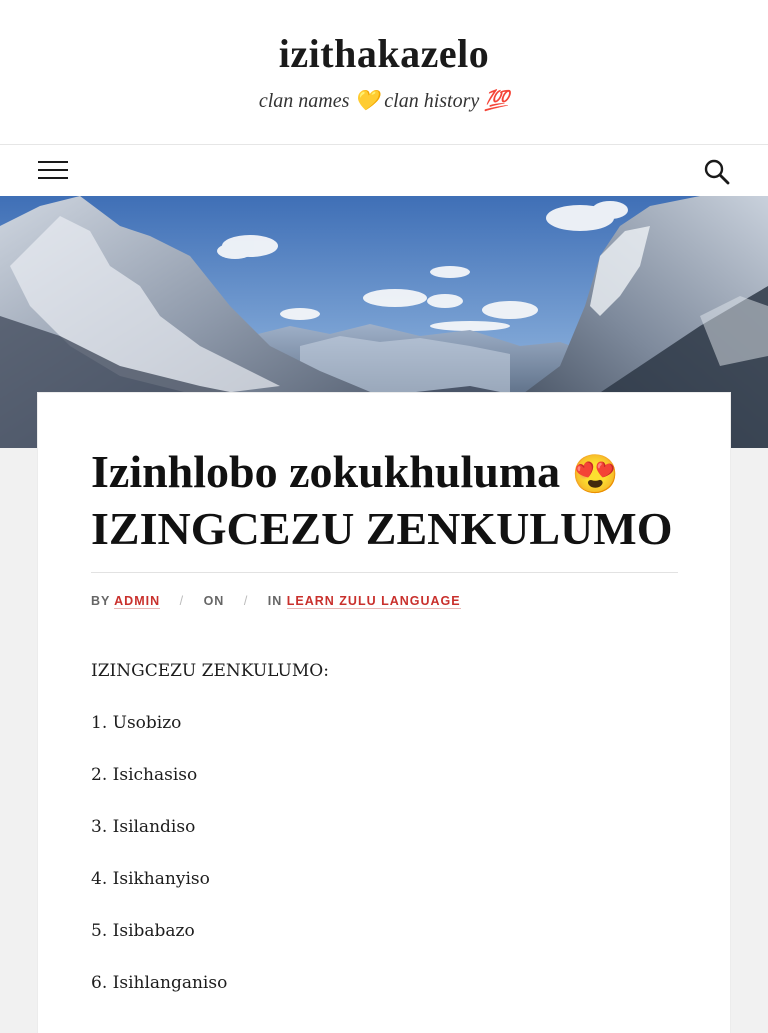 Image resolution: width=768 pixels, height=1033 pixels. I want to click on nav-bar, so click(384, 170).